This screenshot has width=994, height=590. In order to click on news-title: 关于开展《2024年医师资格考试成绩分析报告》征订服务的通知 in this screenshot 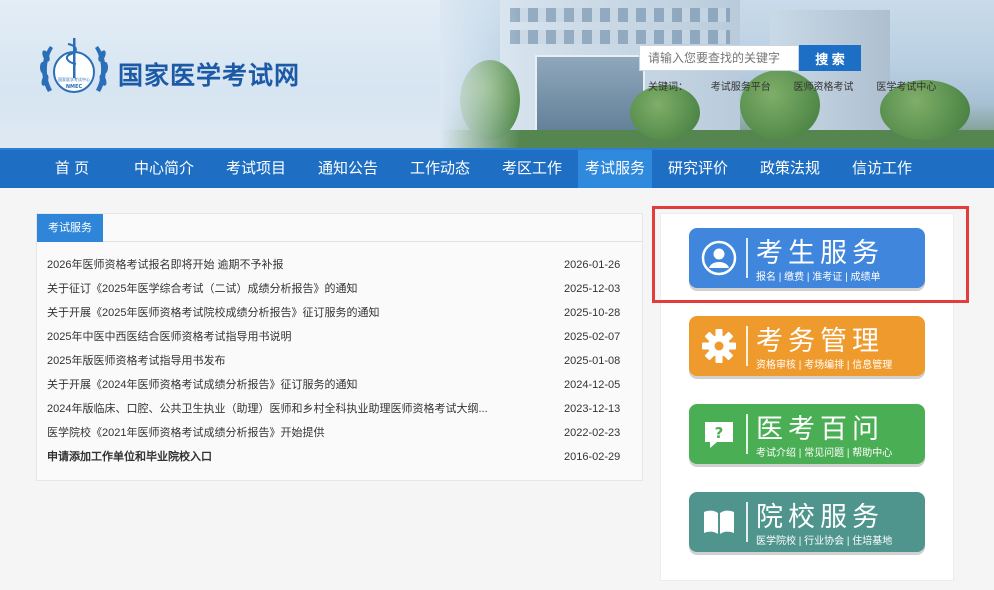, I will do `click(287, 385)`.